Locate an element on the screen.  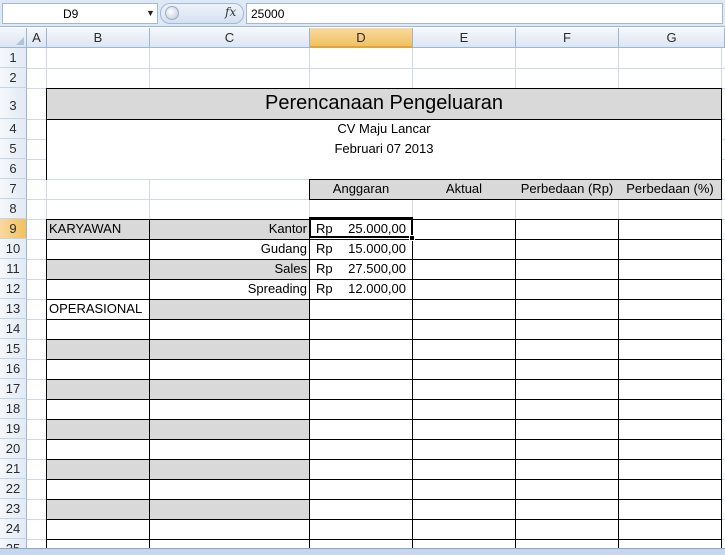
group-operasional: OPERASIONAL is located at coordinates (99, 309).